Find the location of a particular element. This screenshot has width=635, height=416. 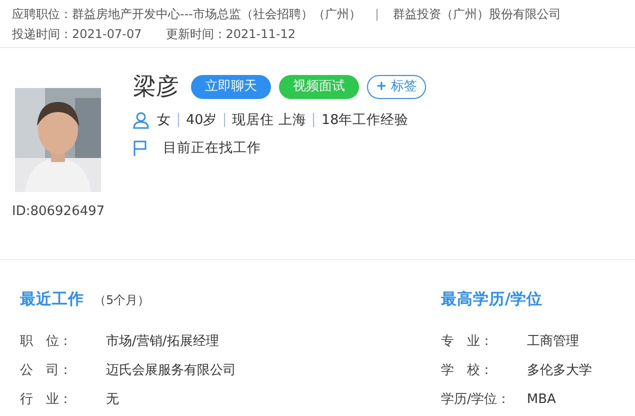

id-text: ID:806926497 is located at coordinates (59, 212).